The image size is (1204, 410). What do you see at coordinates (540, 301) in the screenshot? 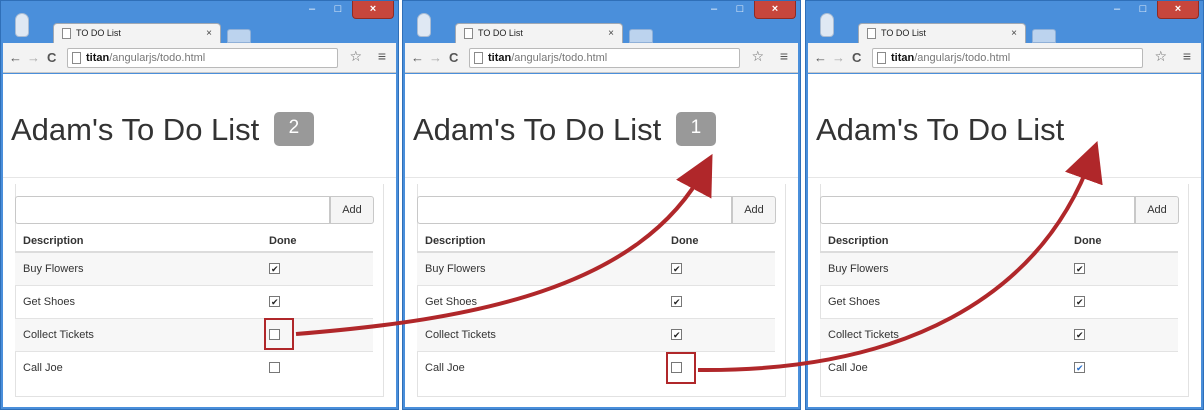
I see `item-description: Get Shoes` at bounding box center [540, 301].